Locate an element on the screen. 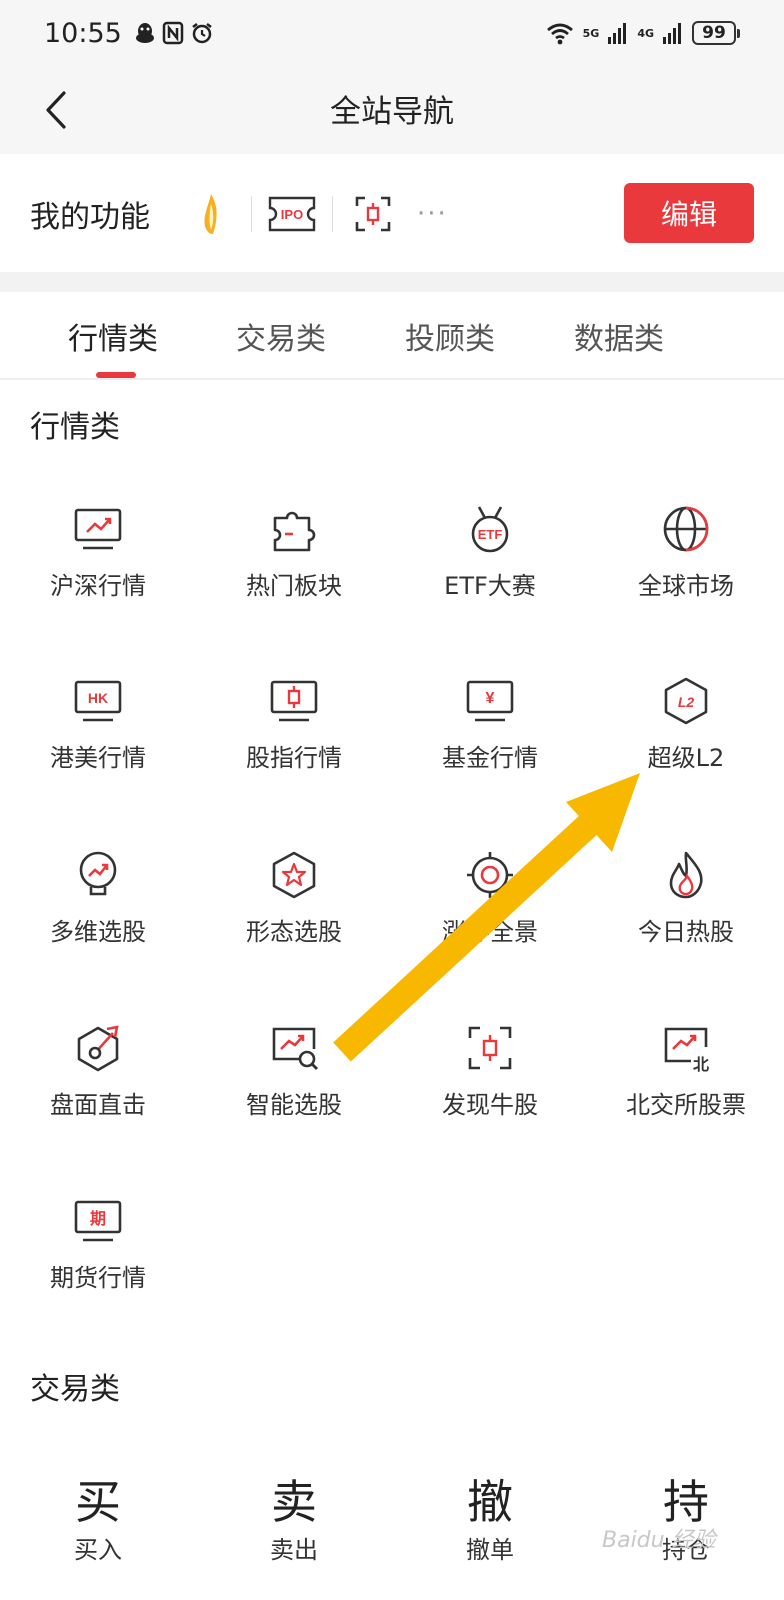 The height and width of the screenshot is (1600, 784). battery-icon: 99 is located at coordinates (716, 33).